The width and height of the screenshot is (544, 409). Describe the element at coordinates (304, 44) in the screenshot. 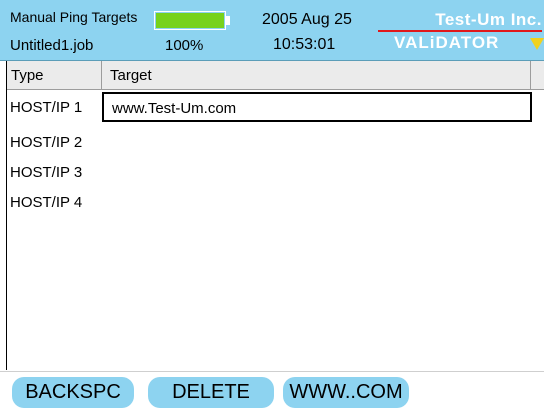

I see `time-display: 10:53:01` at that location.